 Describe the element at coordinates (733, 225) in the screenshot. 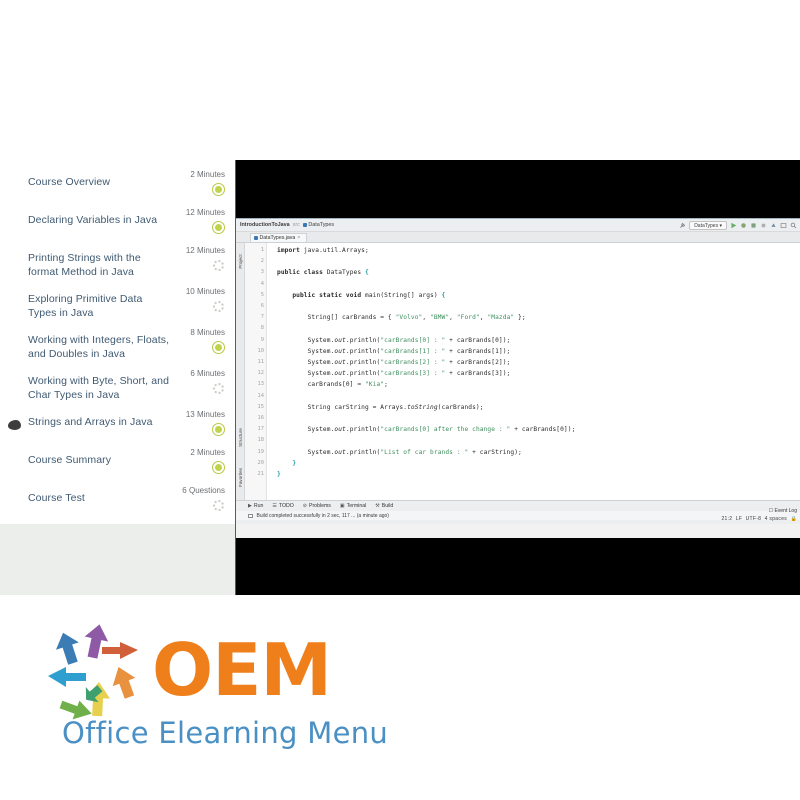

I see `run-icon` at that location.